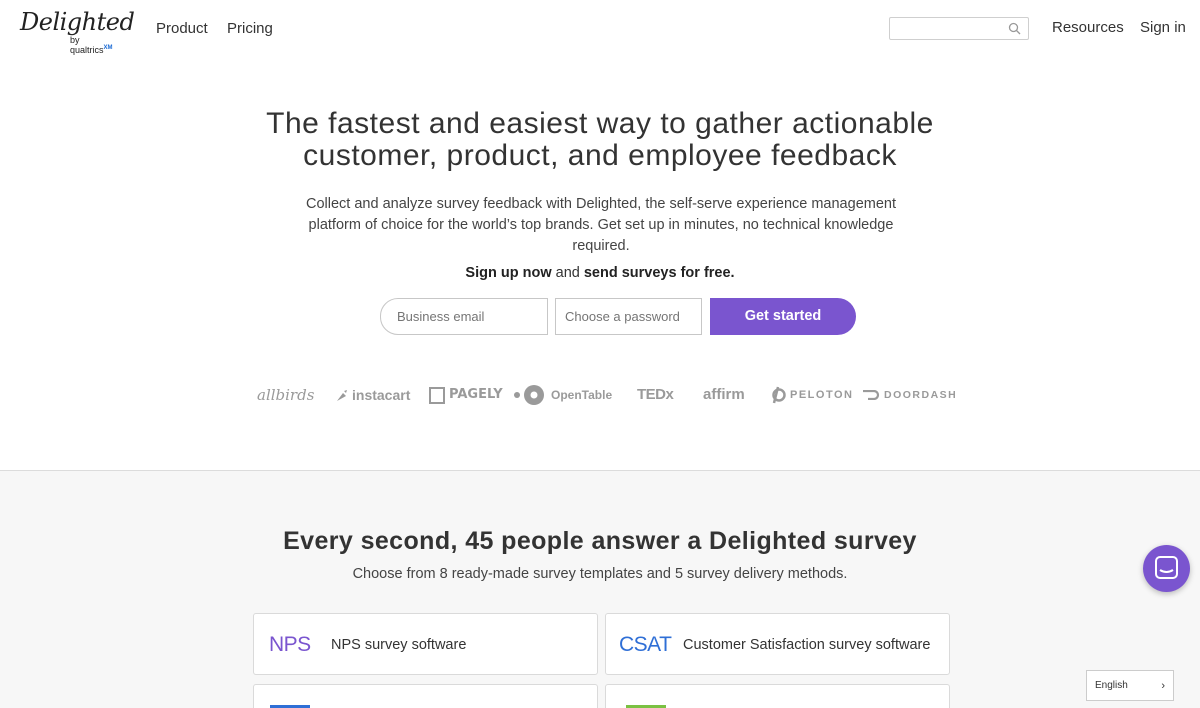  What do you see at coordinates (921, 395) in the screenshot?
I see `logo-doordash-text: DOORDASH` at bounding box center [921, 395].